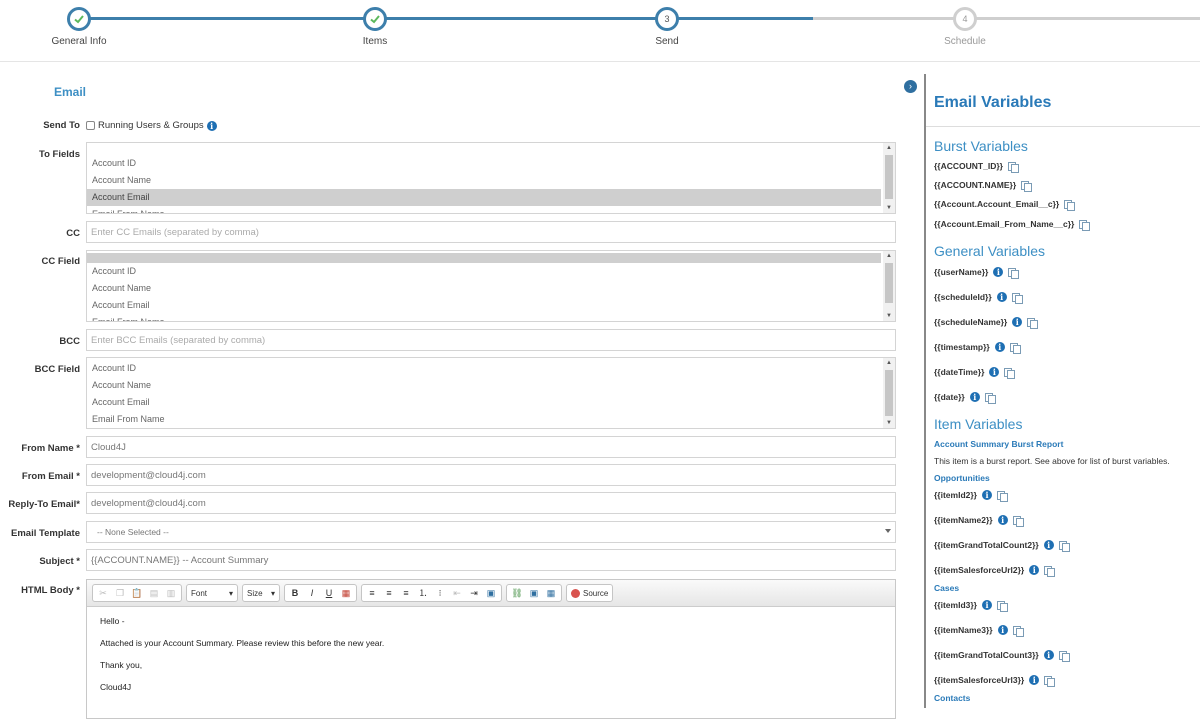  I want to click on wizard-step-general-info: General Info, so click(79, 27).